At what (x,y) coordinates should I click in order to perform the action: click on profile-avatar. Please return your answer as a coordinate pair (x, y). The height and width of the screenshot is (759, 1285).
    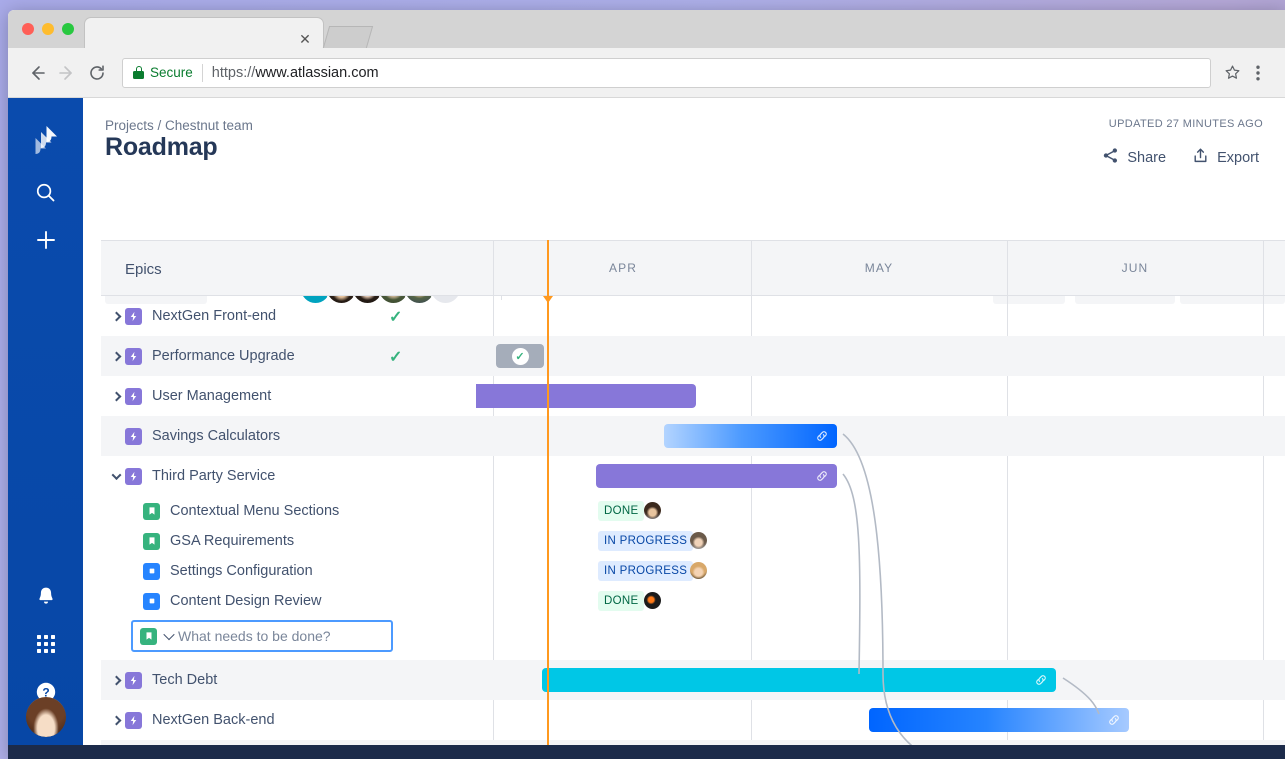
    Looking at the image, I should click on (46, 717).